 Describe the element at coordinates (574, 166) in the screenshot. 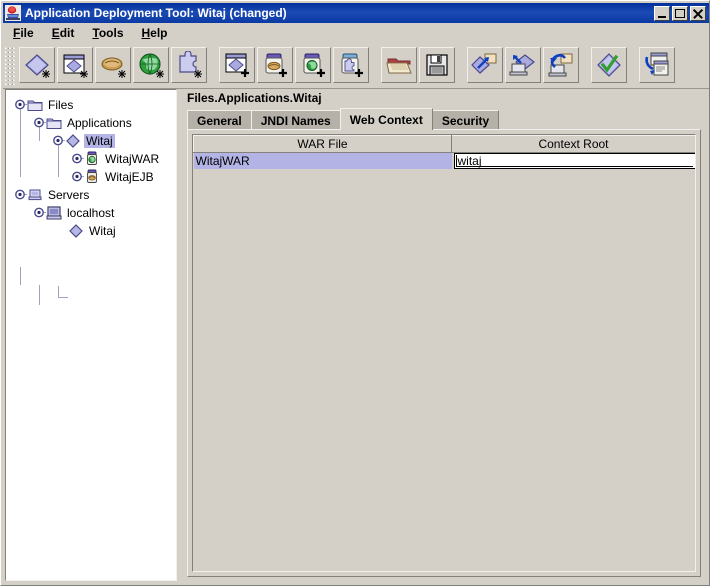

I see `field-underline` at that location.